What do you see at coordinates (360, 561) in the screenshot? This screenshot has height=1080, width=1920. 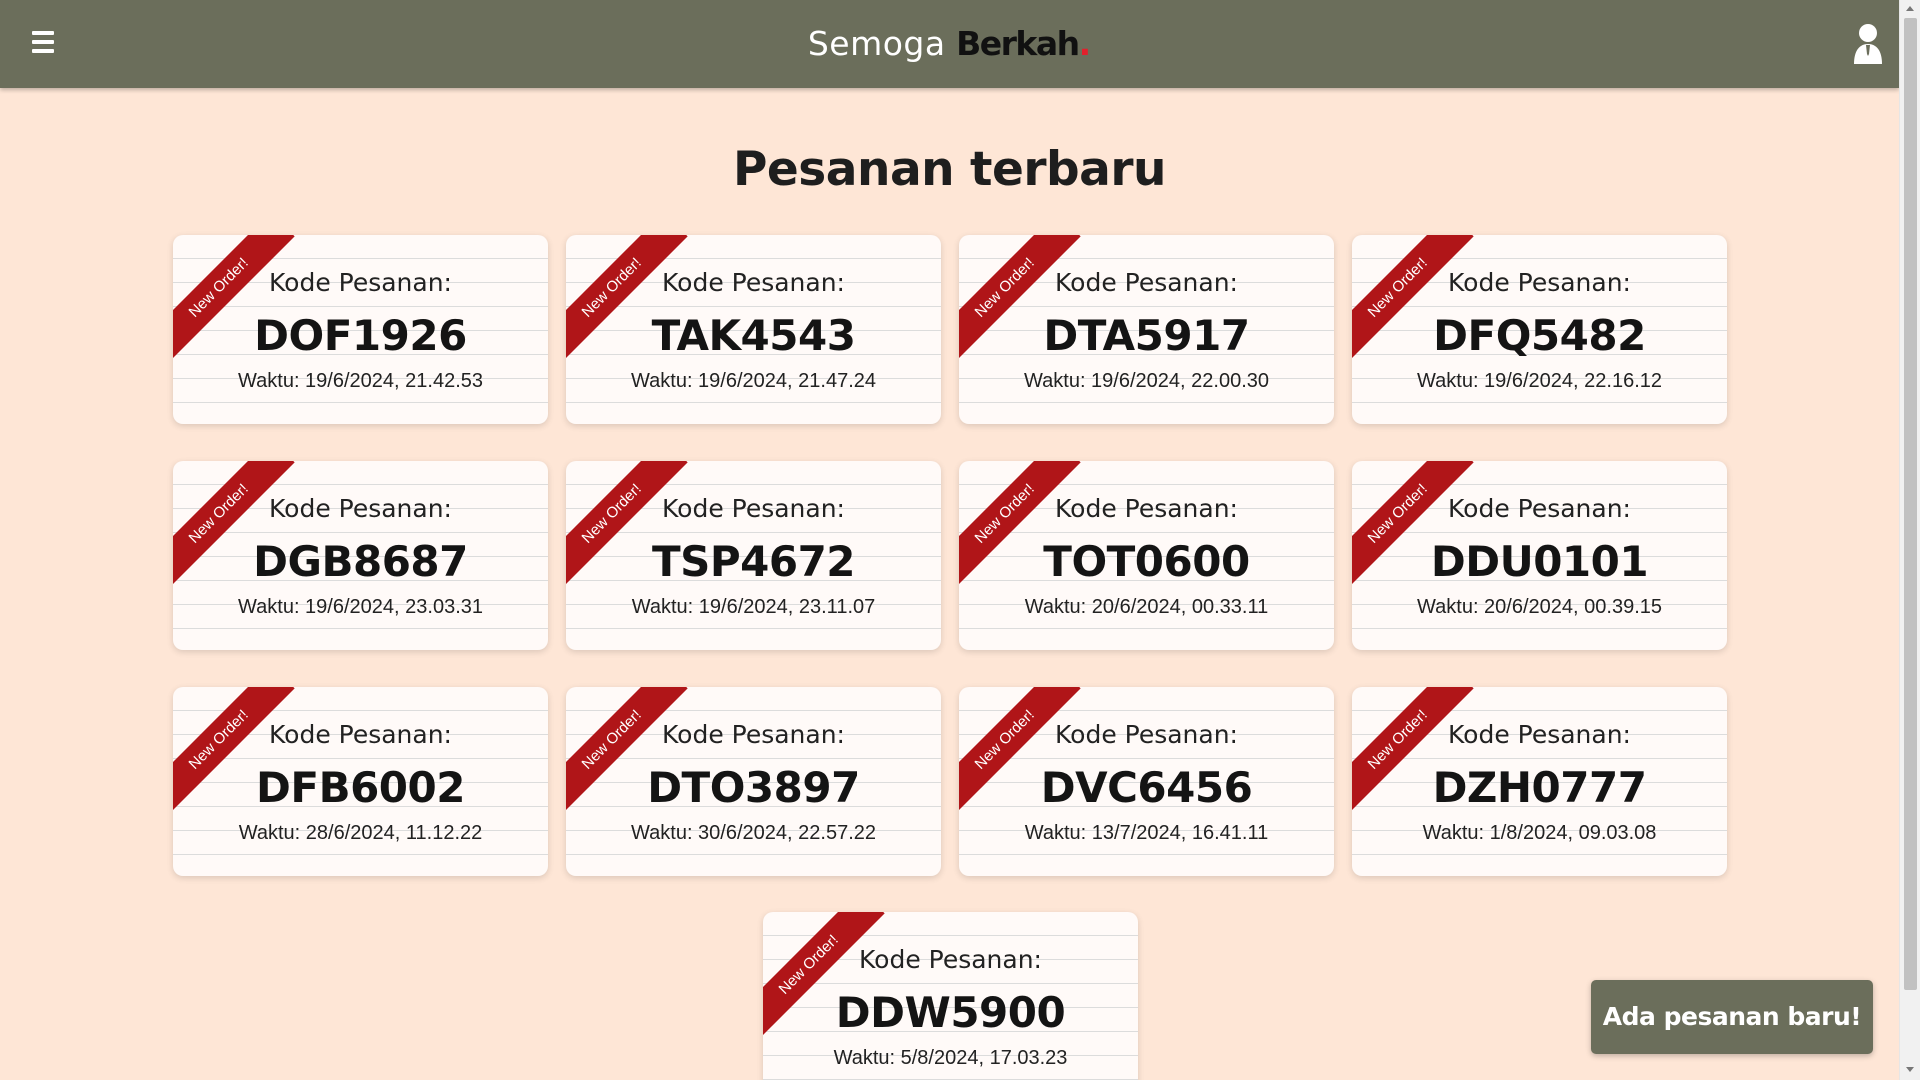 I see `order-code: DGB8687` at bounding box center [360, 561].